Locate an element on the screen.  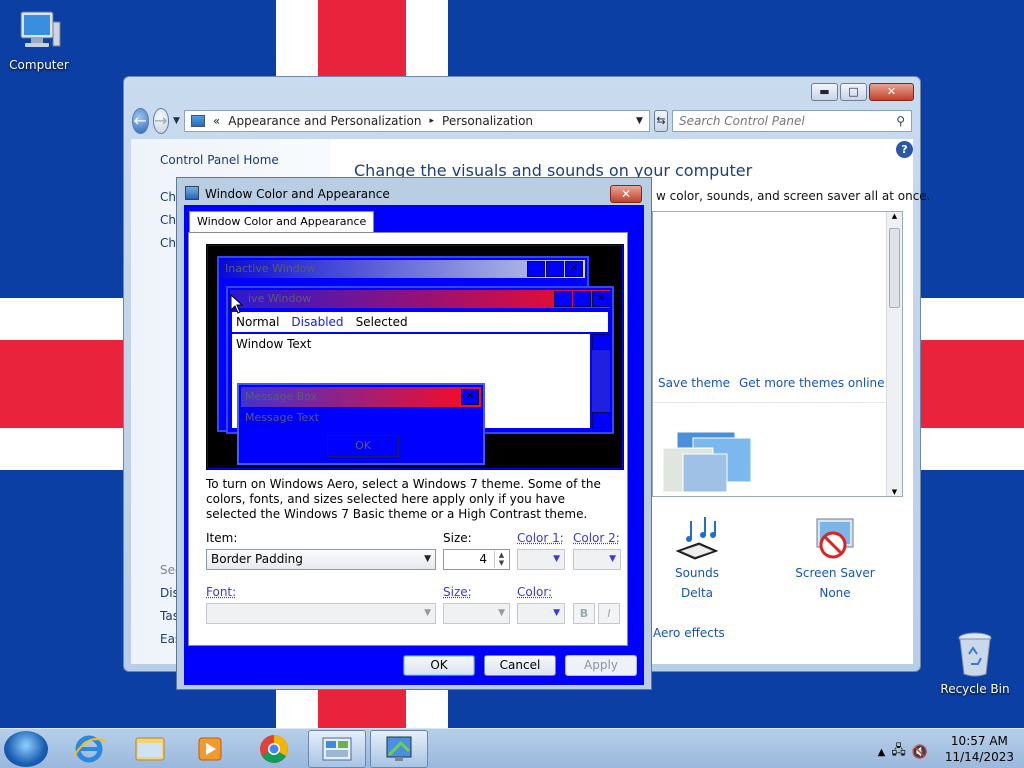
font-color-label: Color: is located at coordinates (535, 592).